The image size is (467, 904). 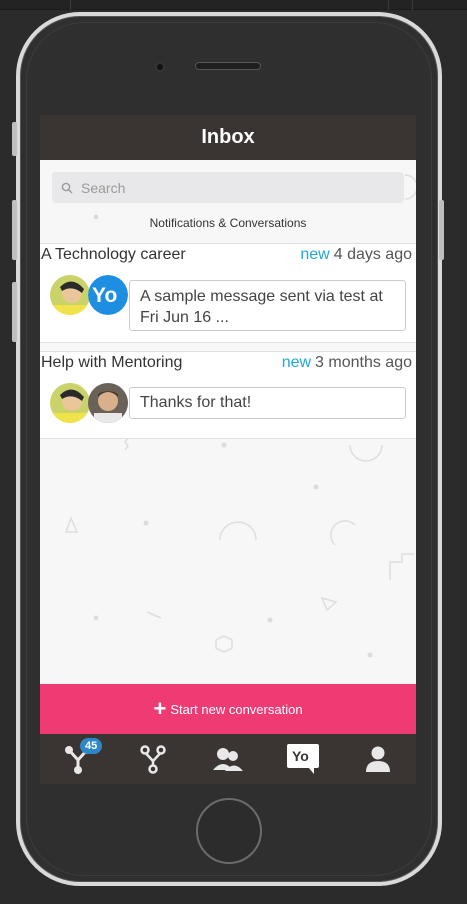 I want to click on participant-avatars: Yo, so click(x=90, y=296).